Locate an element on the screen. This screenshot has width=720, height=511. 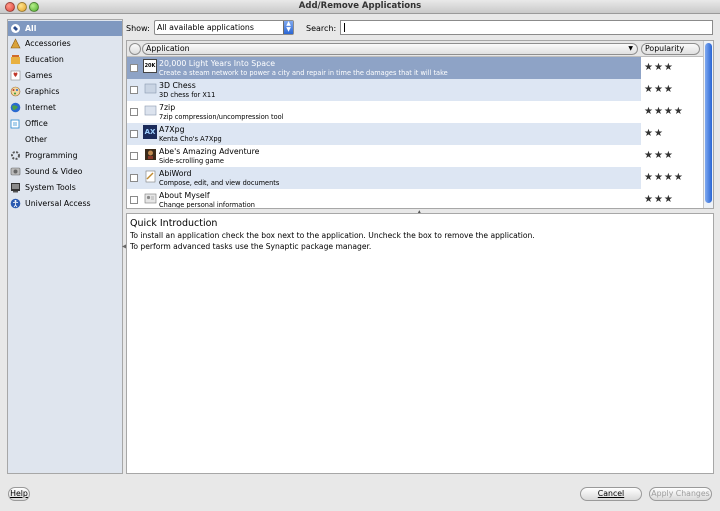
search-label: Search: is located at coordinates (321, 28).